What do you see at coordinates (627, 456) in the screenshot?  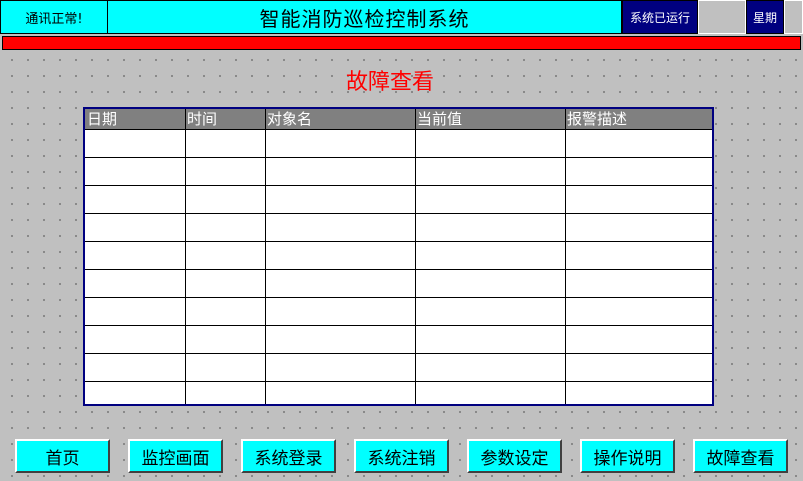 I see `instructions-button: 操作说明` at bounding box center [627, 456].